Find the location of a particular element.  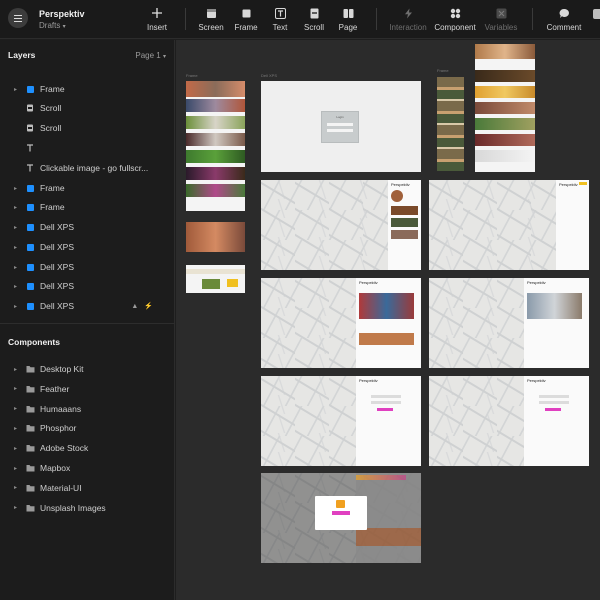

overflow-icon is located at coordinates (596, 14).